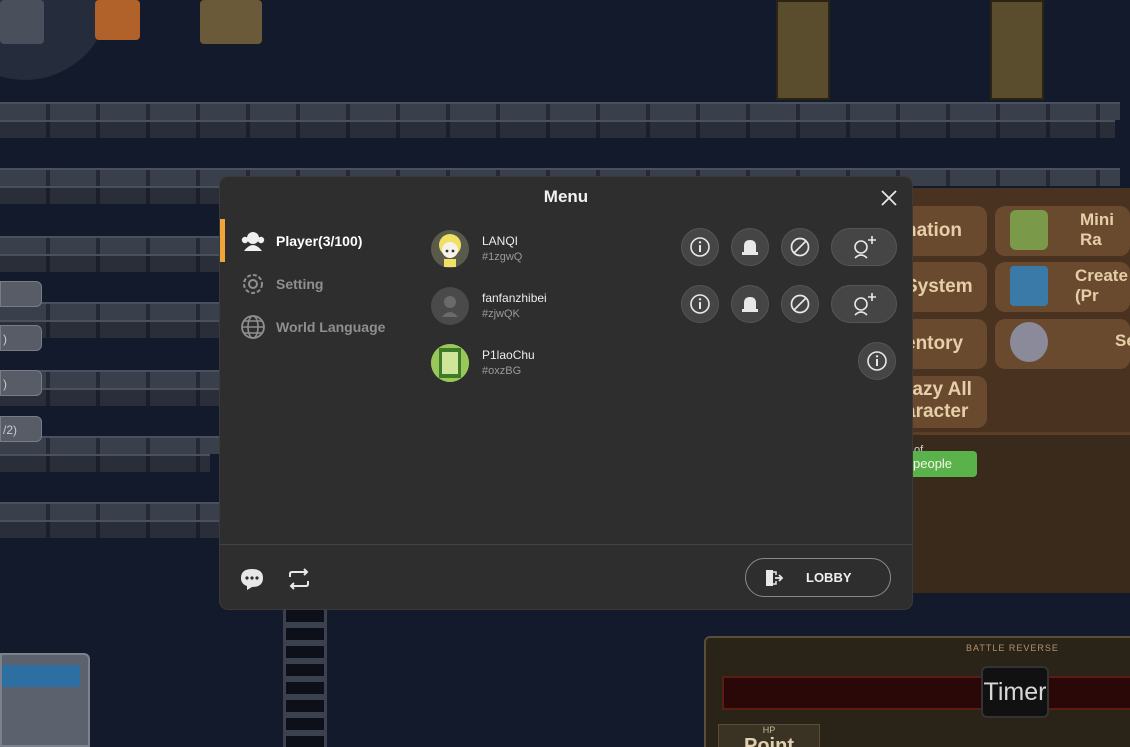  I want to click on game-side-button: /2), so click(21, 429).